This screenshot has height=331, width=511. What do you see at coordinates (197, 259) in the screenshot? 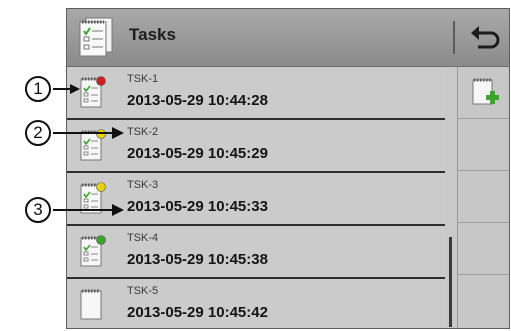
I see `task-datetime: 2013-05-29 10:45:38` at bounding box center [197, 259].